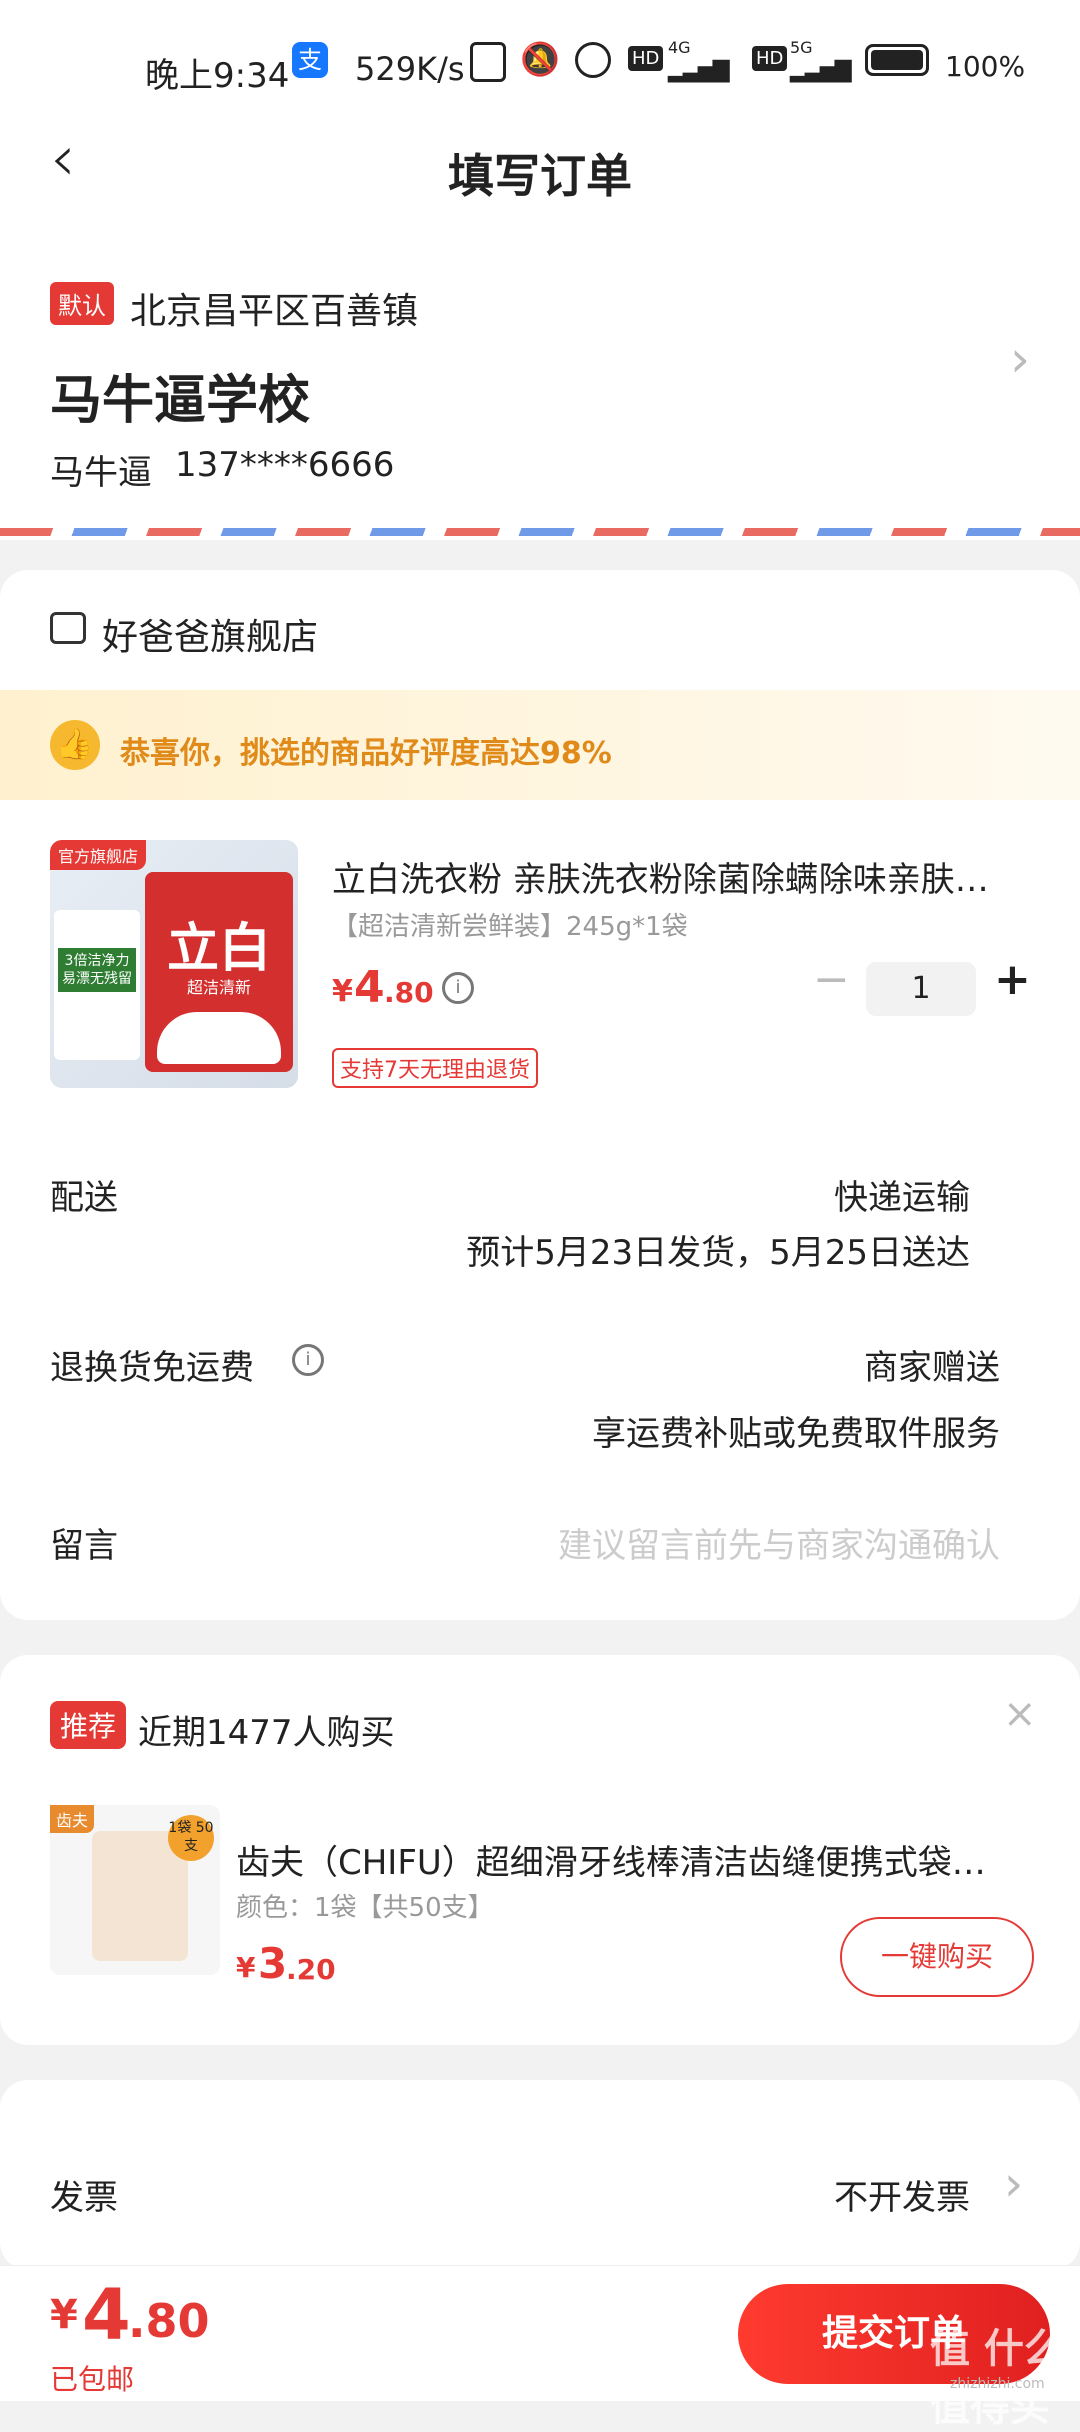 This screenshot has height=2432, width=1080. I want to click on thumbs-up-icon: 👍, so click(75, 745).